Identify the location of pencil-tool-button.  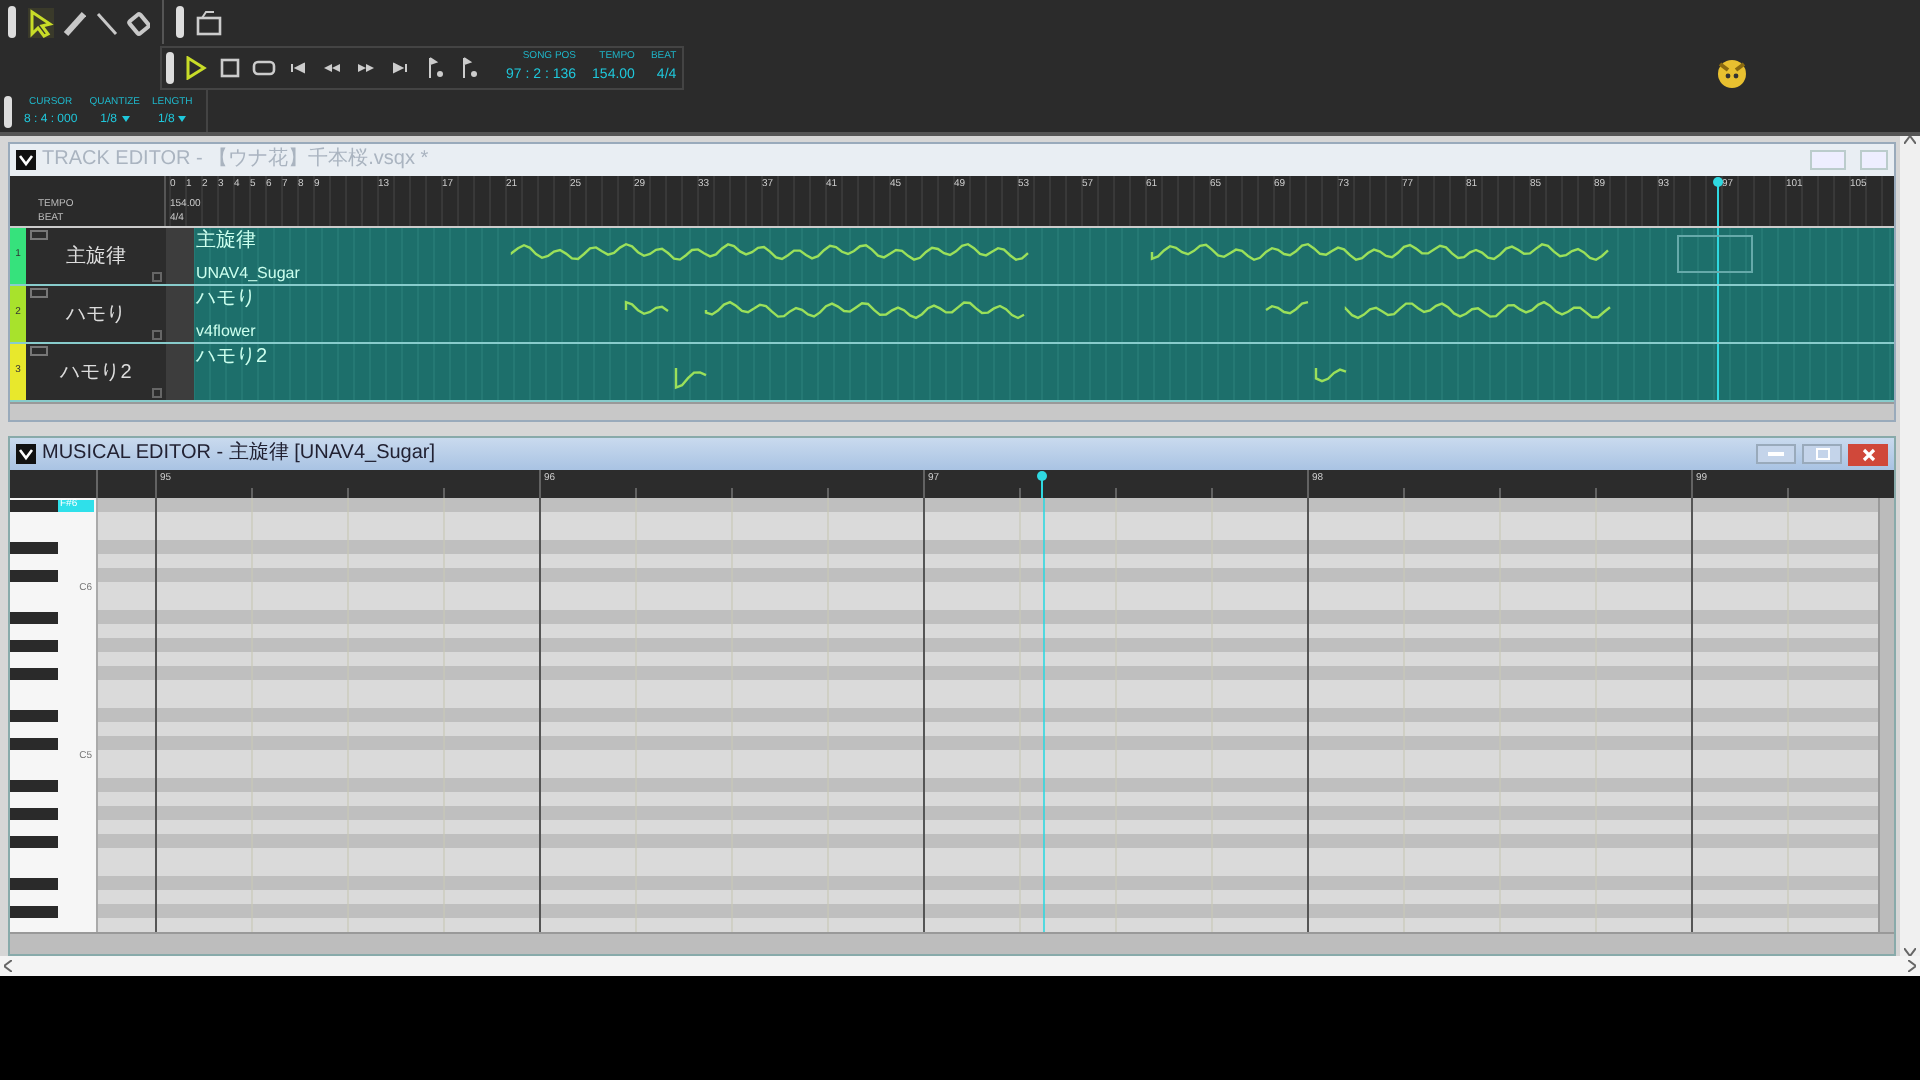
(73, 22).